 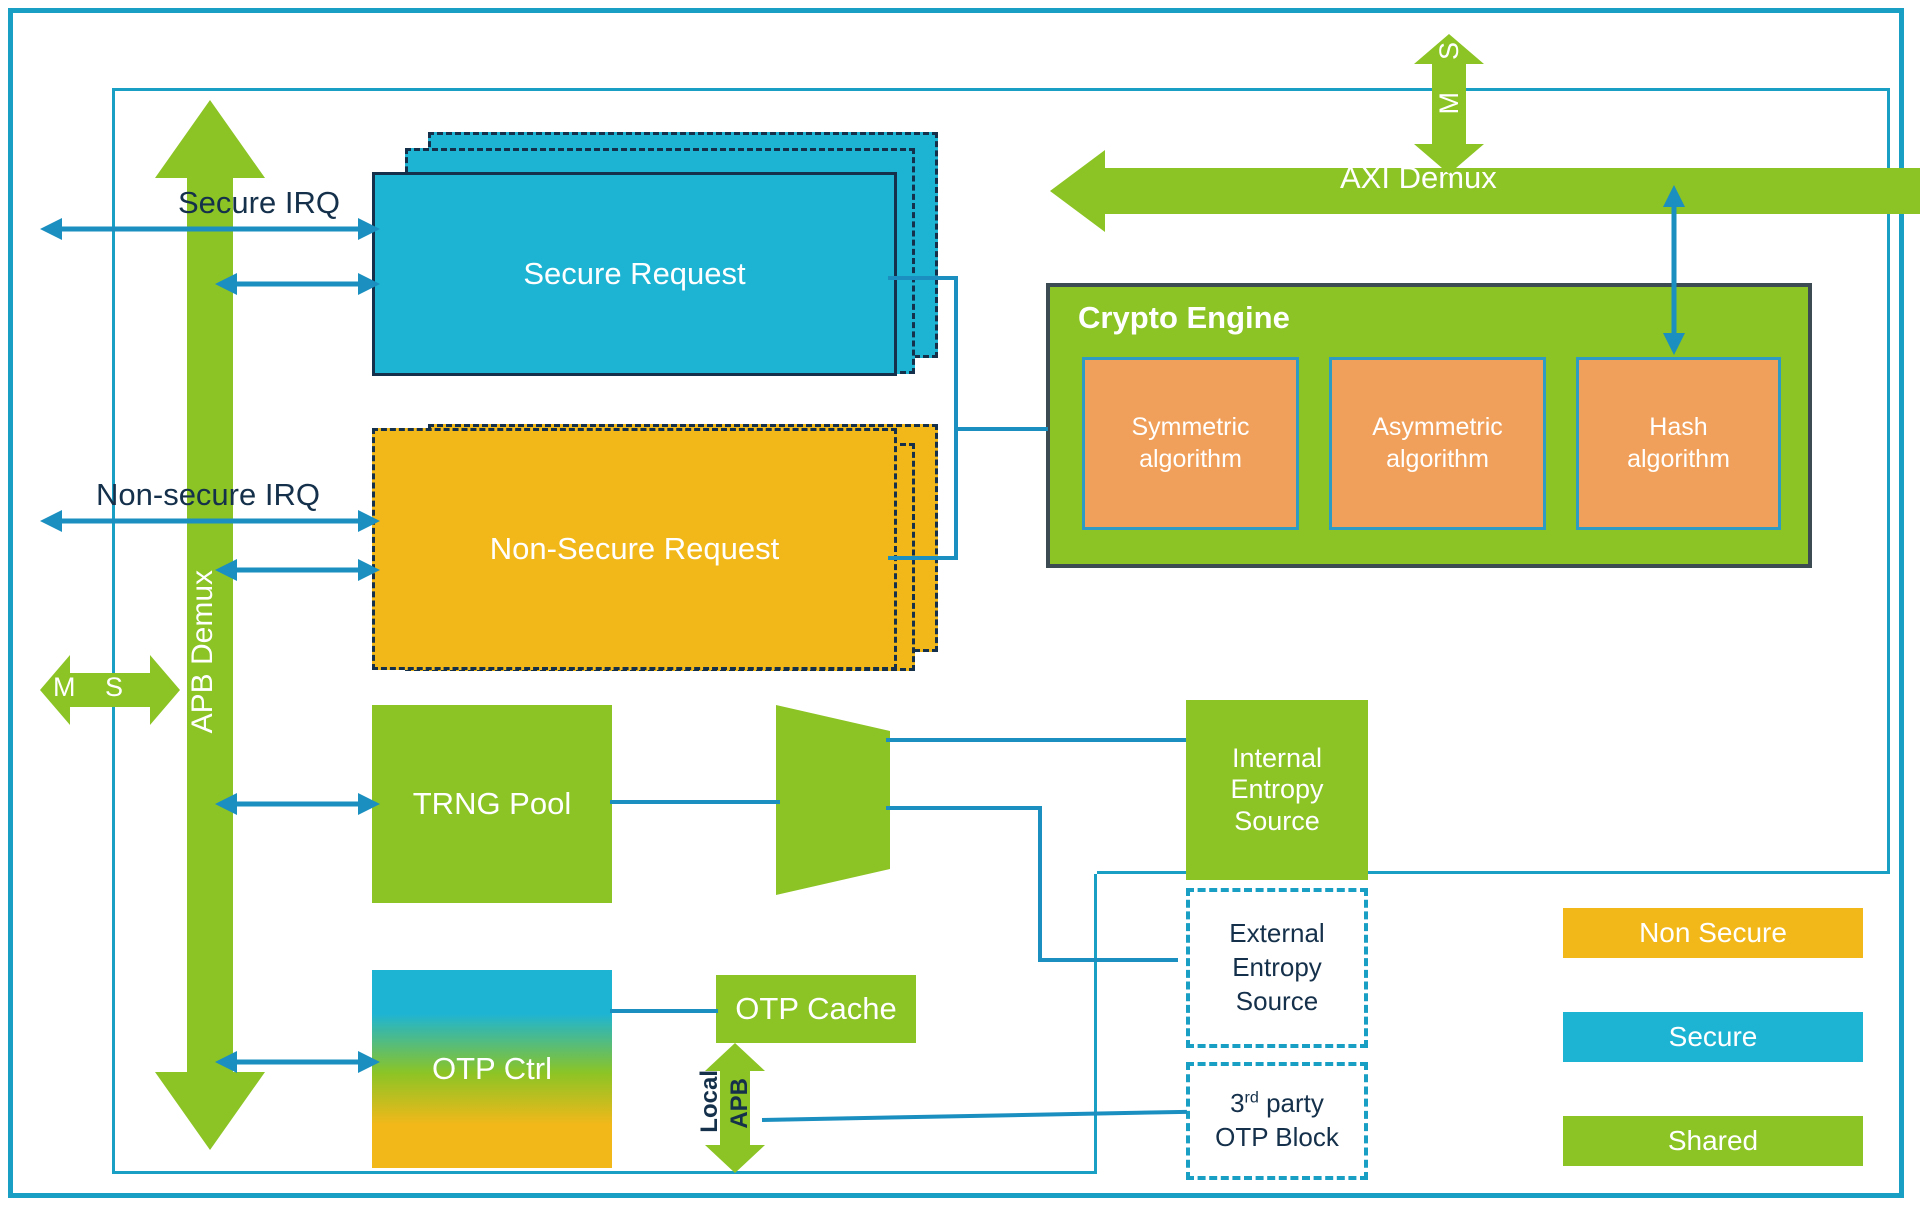 What do you see at coordinates (709, 1101) in the screenshot?
I see `local-apb-label-local: Local` at bounding box center [709, 1101].